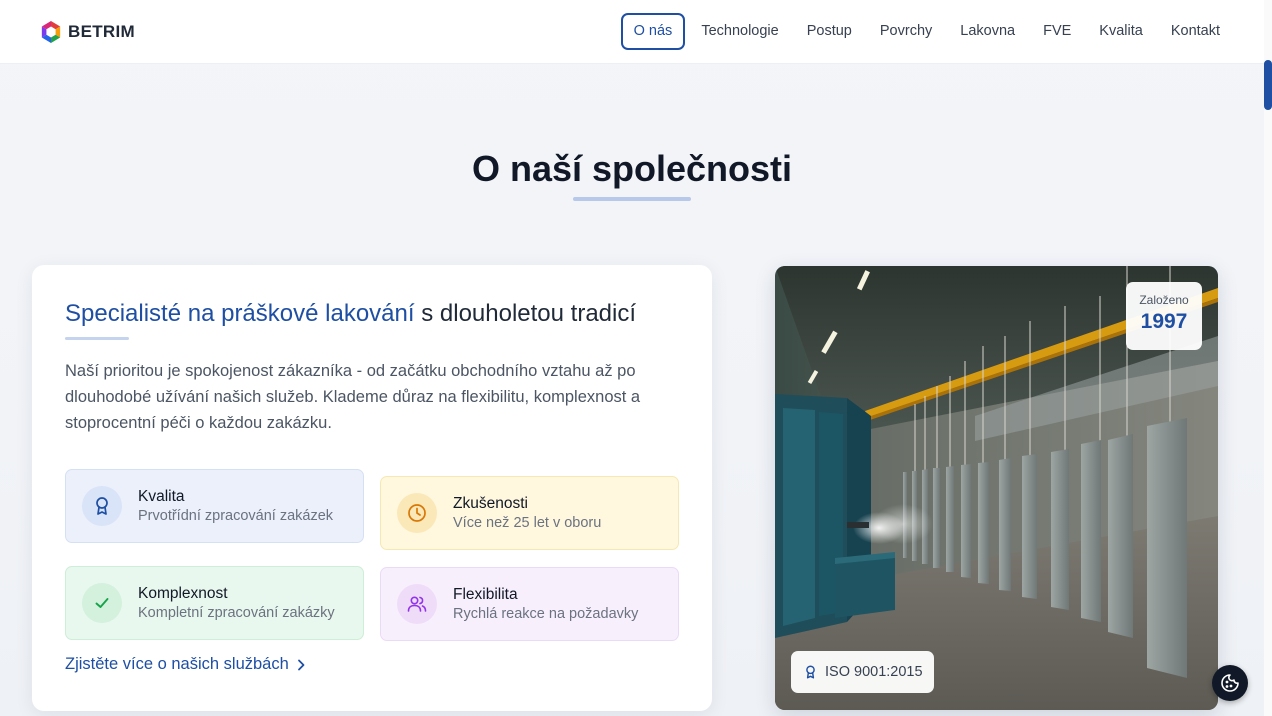  I want to click on iso-badge: ISO 9001:2015, so click(862, 672).